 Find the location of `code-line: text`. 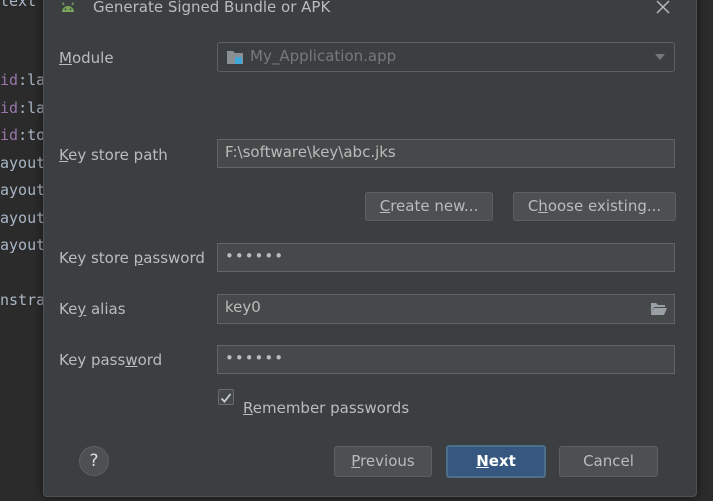

code-line: text is located at coordinates (18, 5).